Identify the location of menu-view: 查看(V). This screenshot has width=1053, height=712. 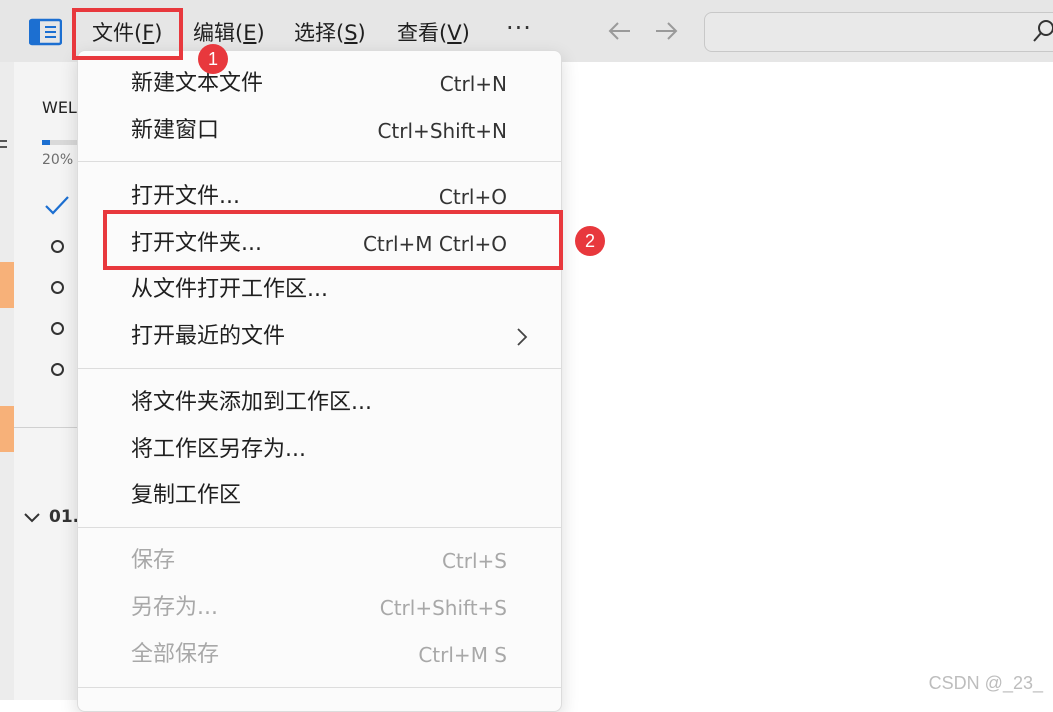
(433, 33).